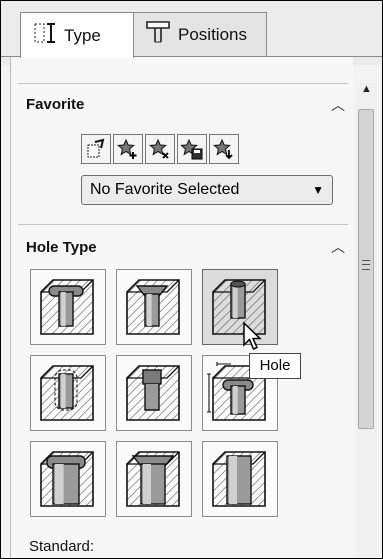 The width and height of the screenshot is (383, 559). What do you see at coordinates (82, 35) in the screenshot?
I see `tab-type-label: Type` at bounding box center [82, 35].